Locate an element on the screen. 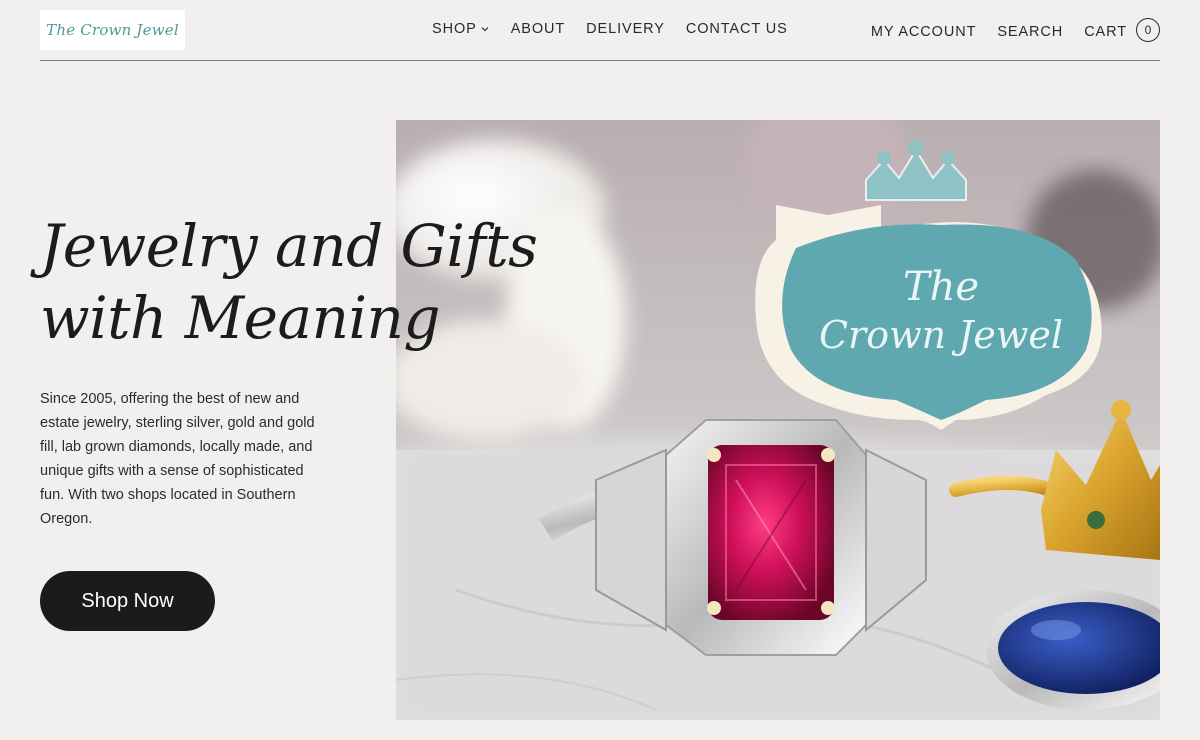 Image resolution: width=1200 pixels, height=740 pixels. my-account-link: MY ACCOUNT is located at coordinates (923, 32).